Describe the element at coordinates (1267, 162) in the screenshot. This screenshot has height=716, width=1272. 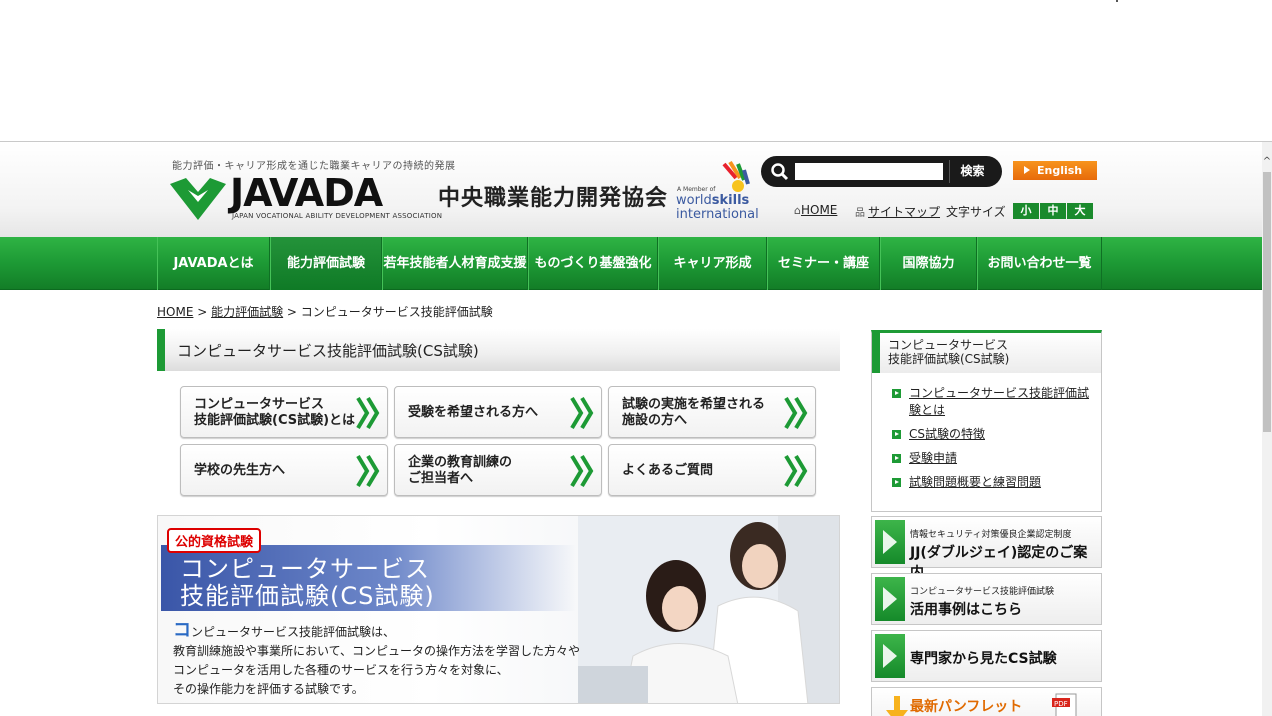
I see `scroll-up-arrow-icon: ^` at that location.